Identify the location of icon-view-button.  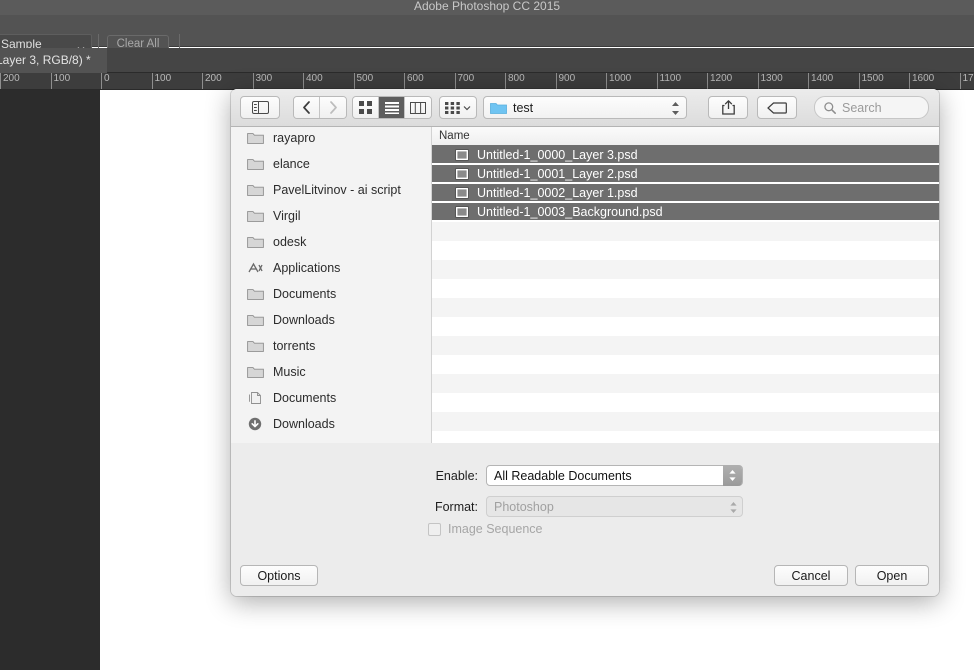
(366, 107).